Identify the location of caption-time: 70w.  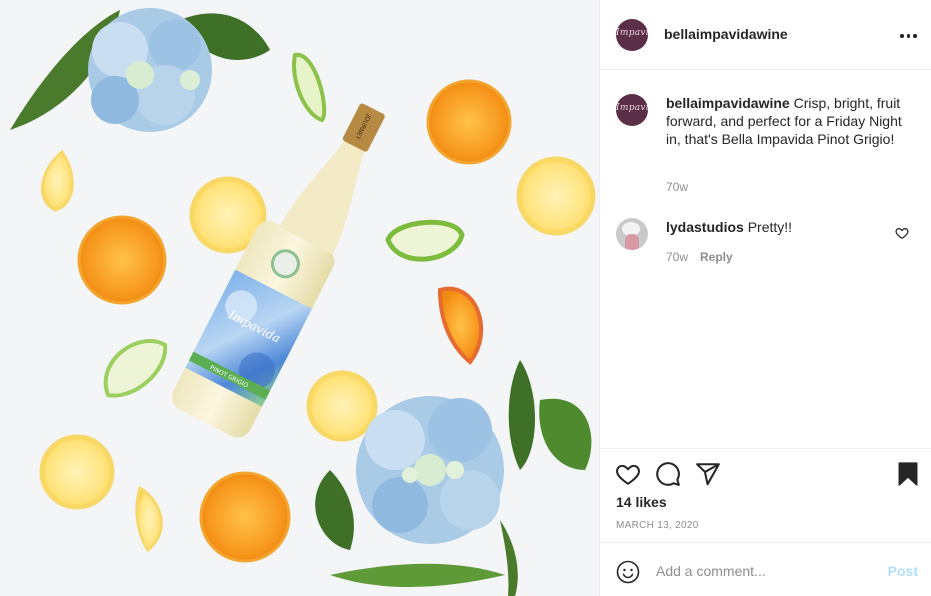
(677, 187).